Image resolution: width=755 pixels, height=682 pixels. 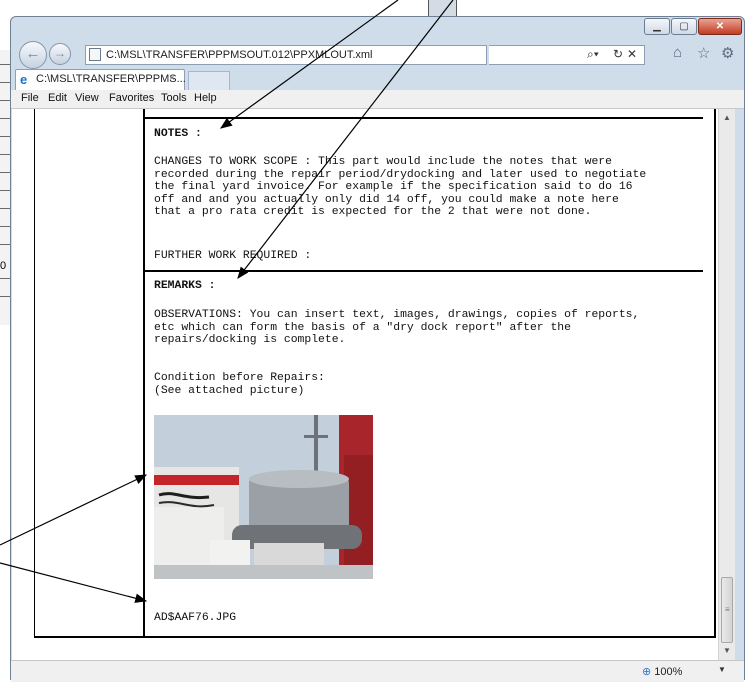 I want to click on minimize-button: ▁, so click(x=657, y=26).